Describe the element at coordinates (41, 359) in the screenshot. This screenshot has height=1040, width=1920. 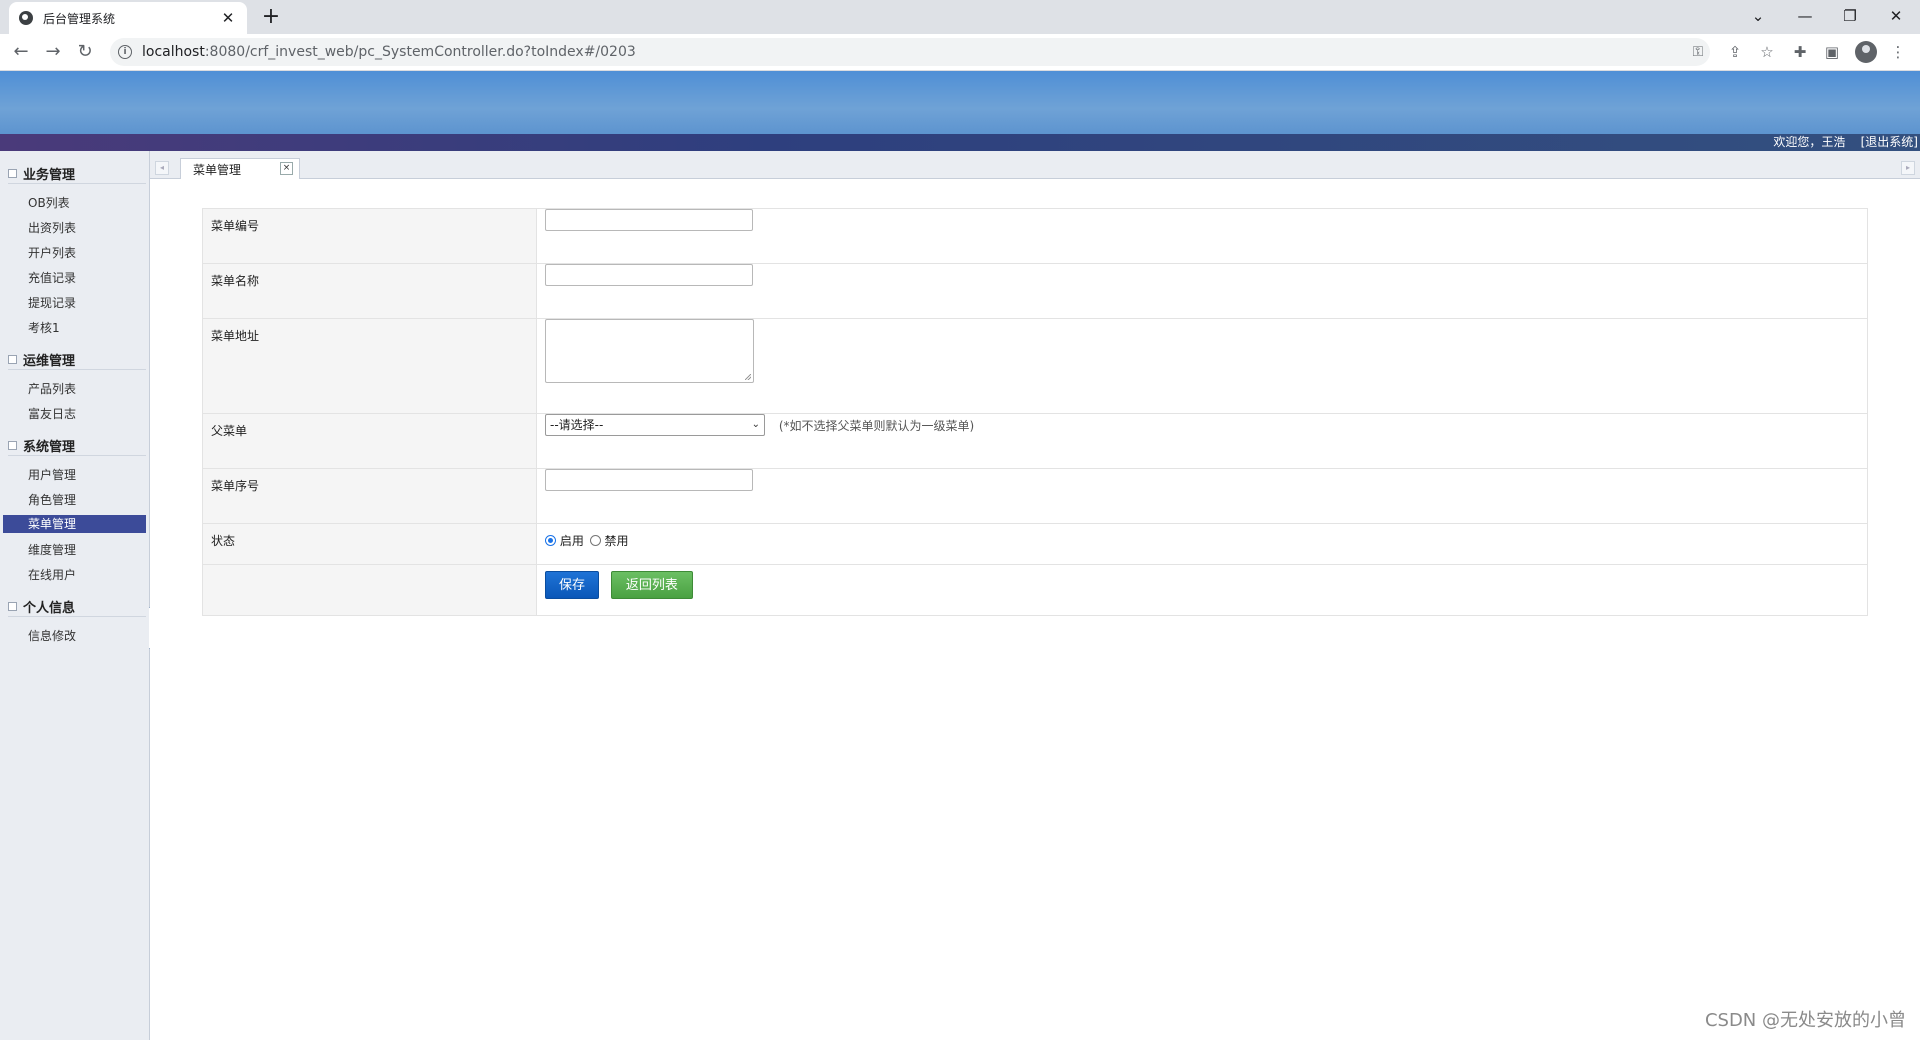
I see `group-ops: 运维管理` at that location.